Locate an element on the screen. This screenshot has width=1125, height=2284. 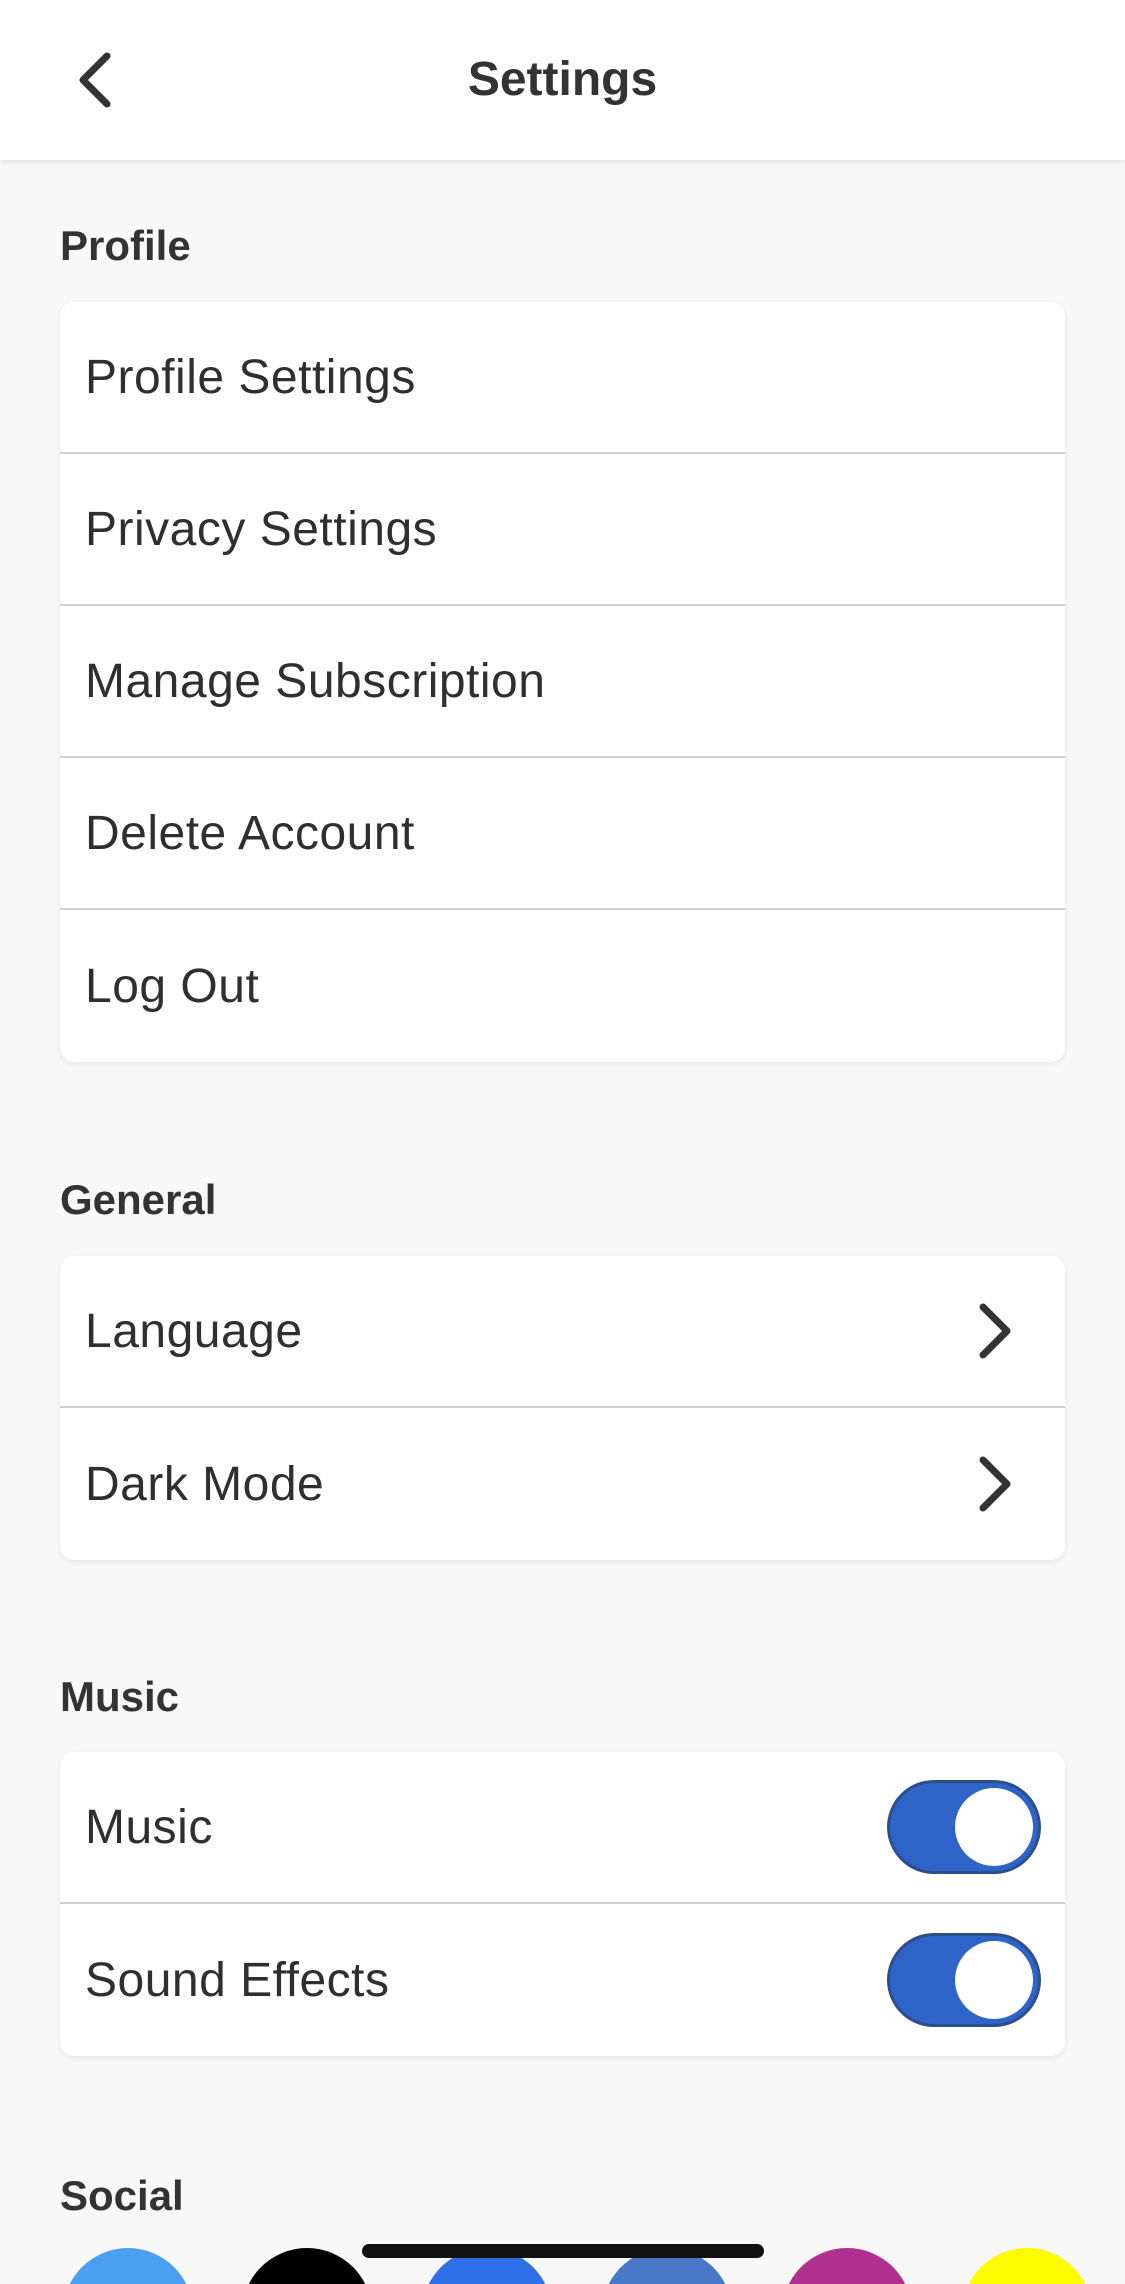
delete-account-item: Delete Account is located at coordinates (562, 834).